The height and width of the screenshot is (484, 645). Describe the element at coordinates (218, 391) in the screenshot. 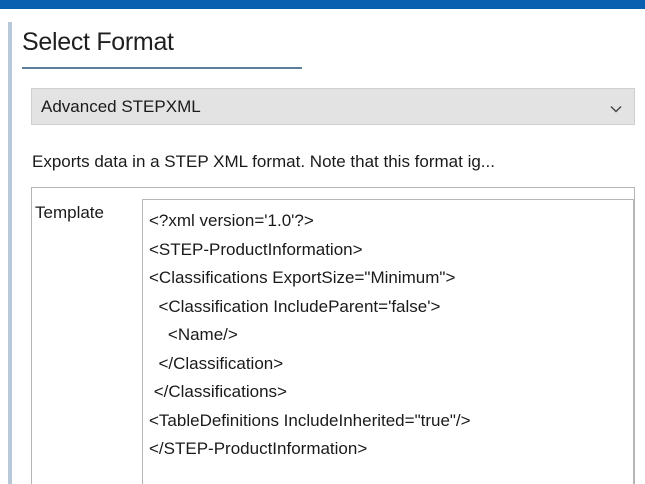

I see `template-code-line: </Classifications>` at that location.